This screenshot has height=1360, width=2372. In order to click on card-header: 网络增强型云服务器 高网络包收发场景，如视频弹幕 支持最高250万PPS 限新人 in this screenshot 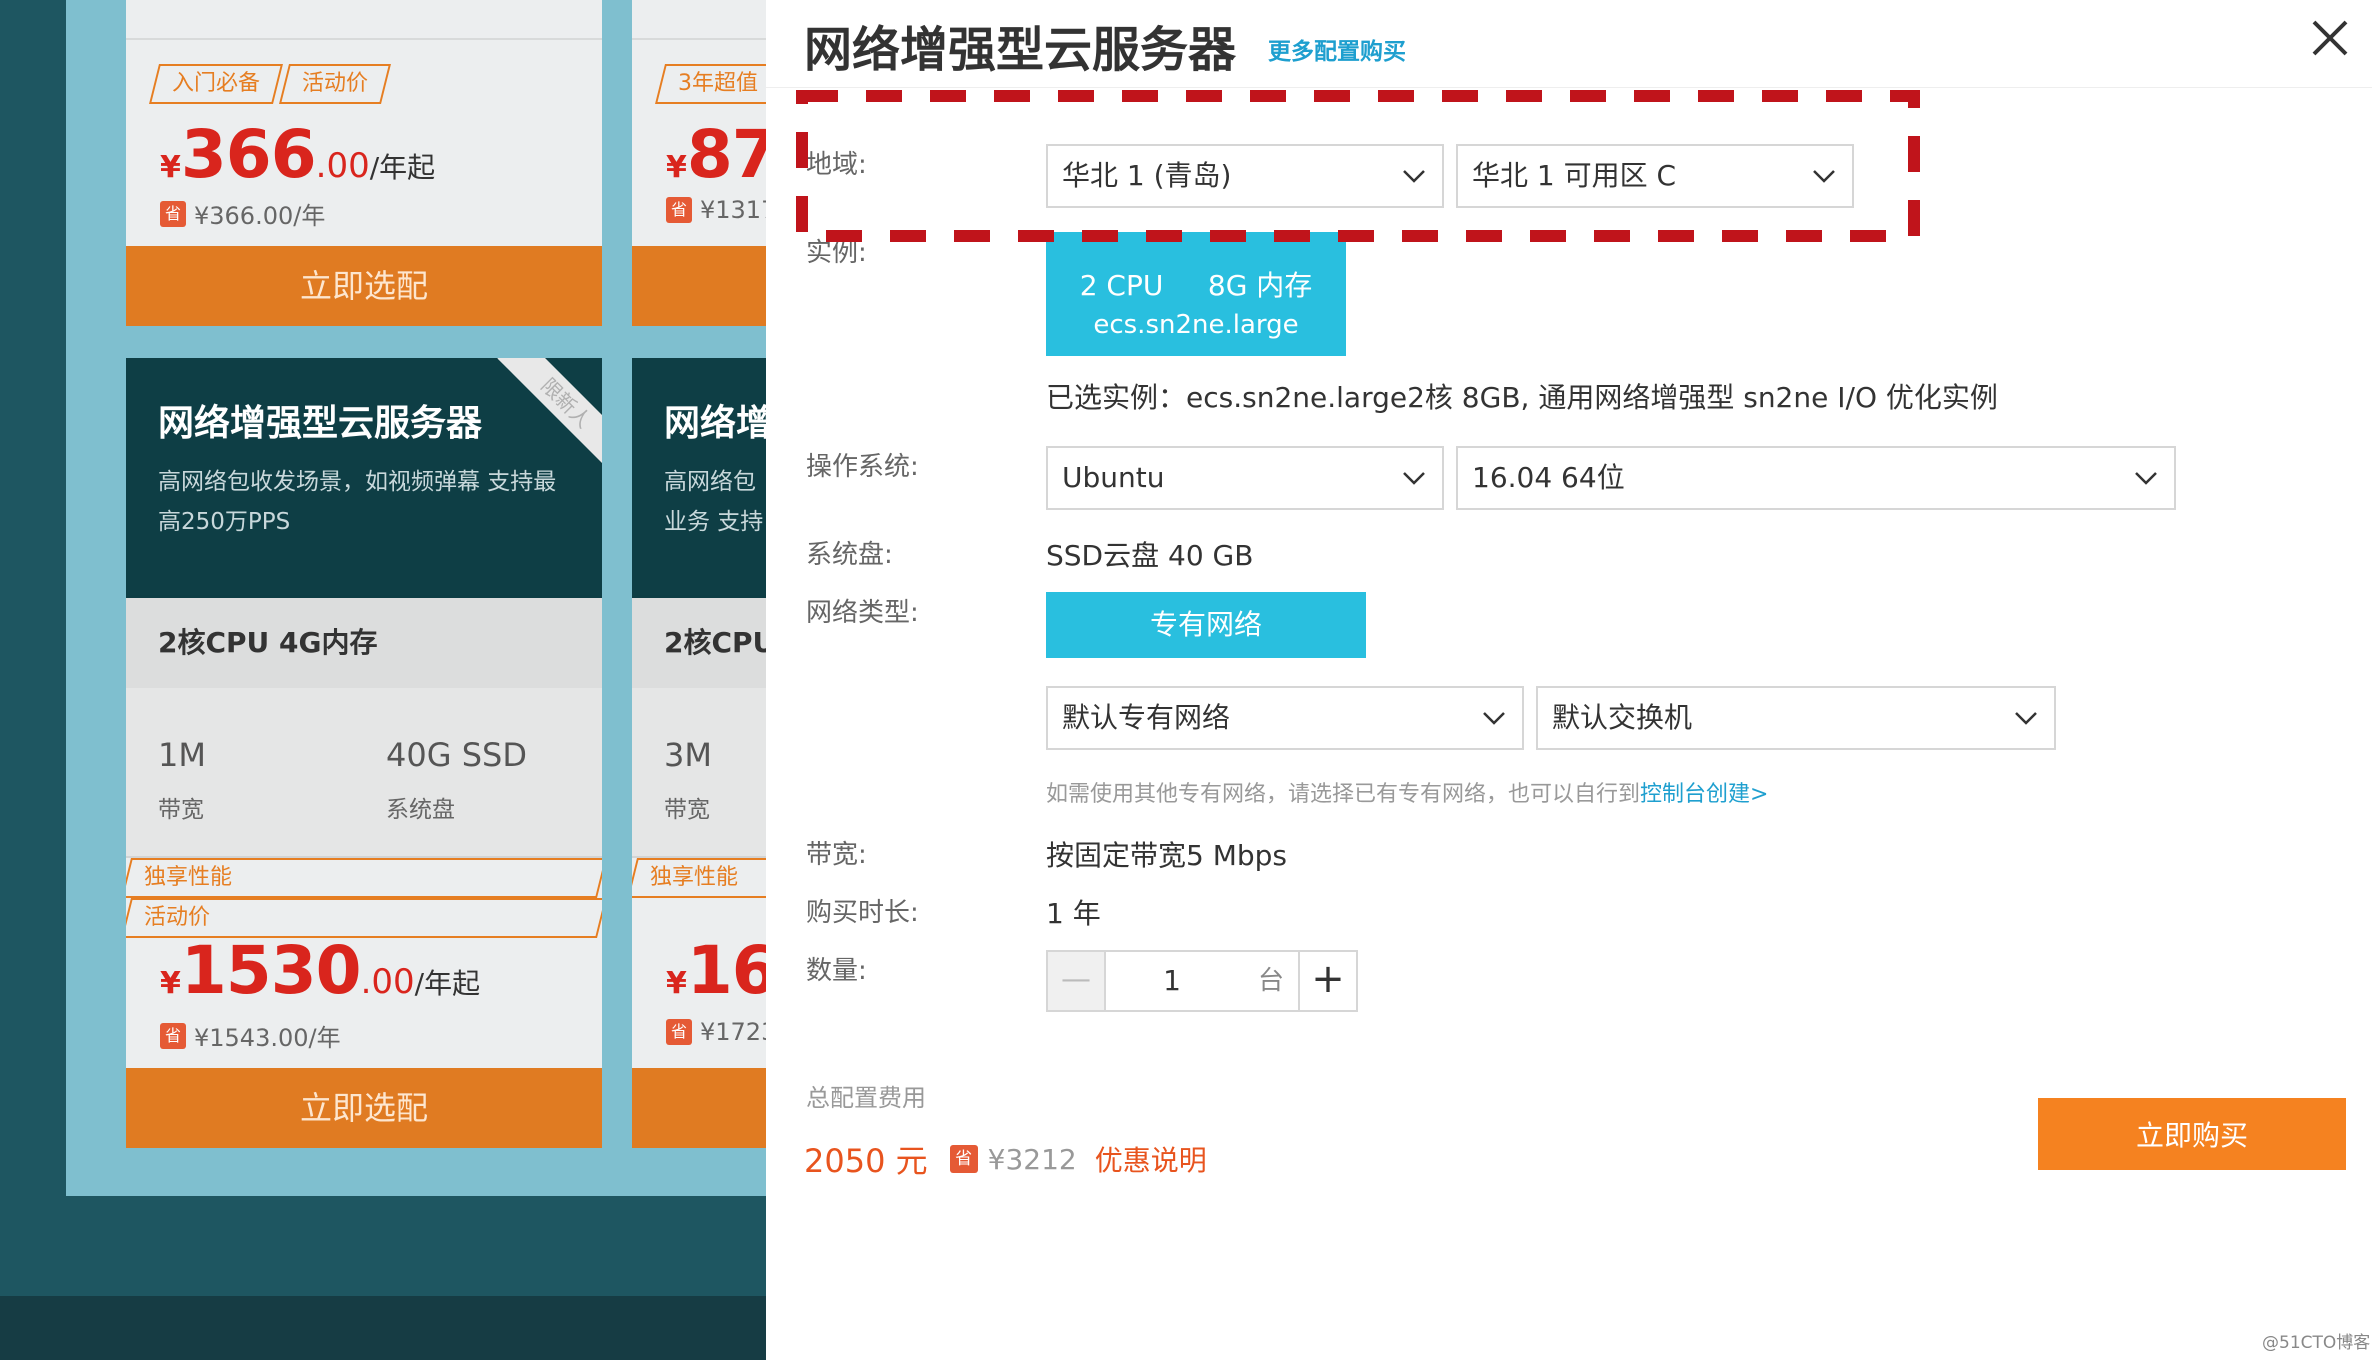, I will do `click(364, 478)`.